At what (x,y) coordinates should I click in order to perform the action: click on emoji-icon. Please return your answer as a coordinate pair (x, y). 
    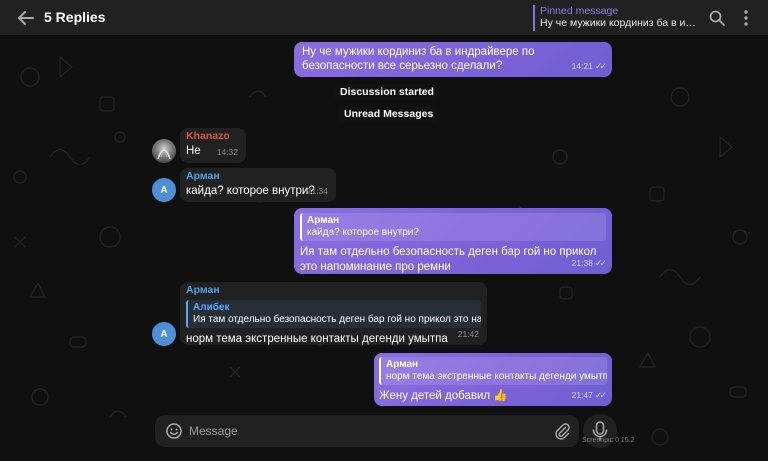
    Looking at the image, I should click on (174, 431).